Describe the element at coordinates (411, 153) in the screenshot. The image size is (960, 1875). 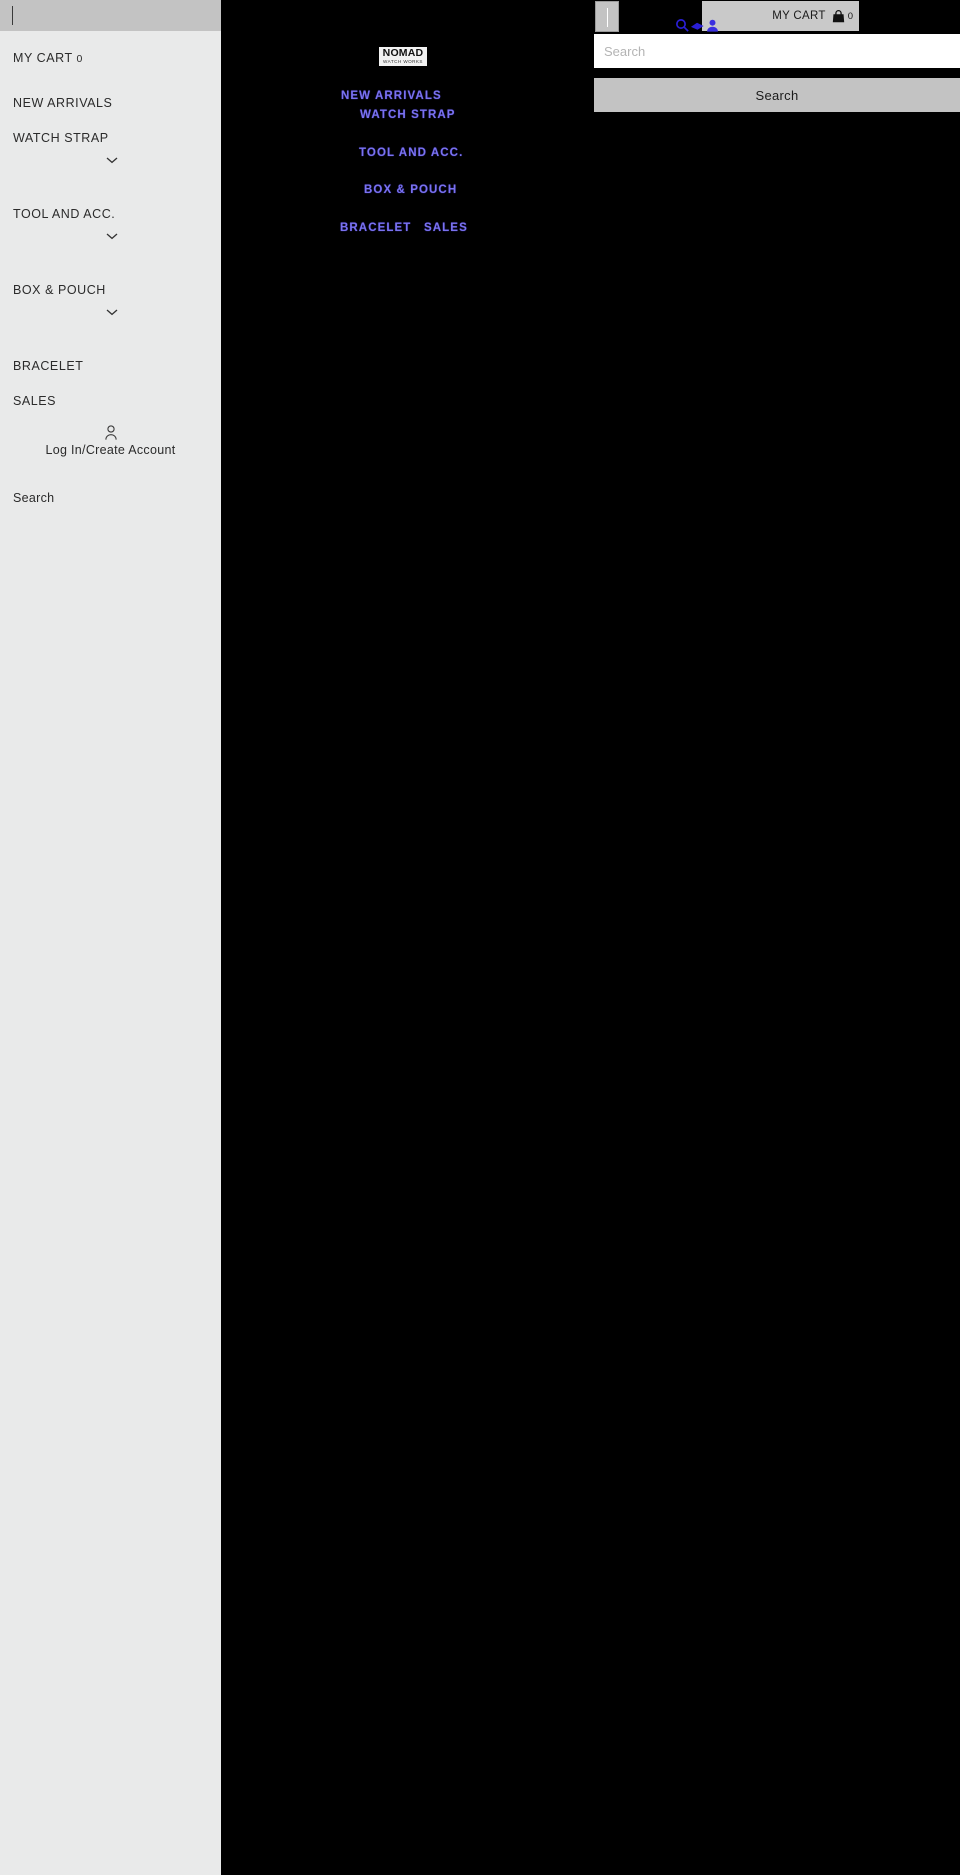
I see `stage-nav-tool-and-acc: TOOL AND ACC.` at that location.